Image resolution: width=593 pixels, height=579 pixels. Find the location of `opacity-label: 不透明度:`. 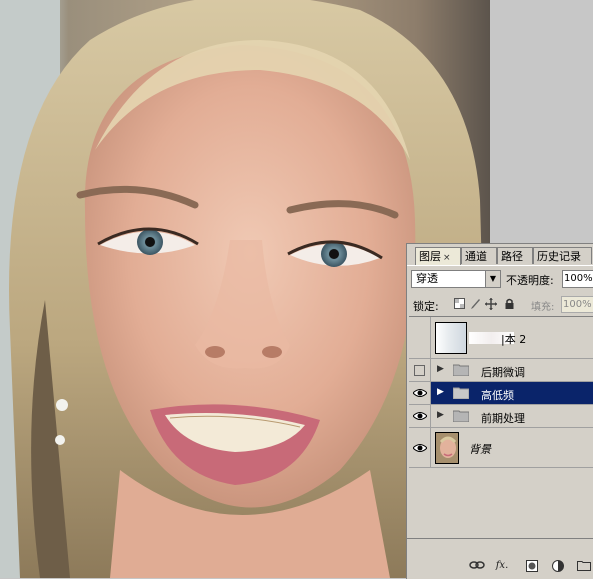

opacity-label: 不透明度: is located at coordinates (530, 280).